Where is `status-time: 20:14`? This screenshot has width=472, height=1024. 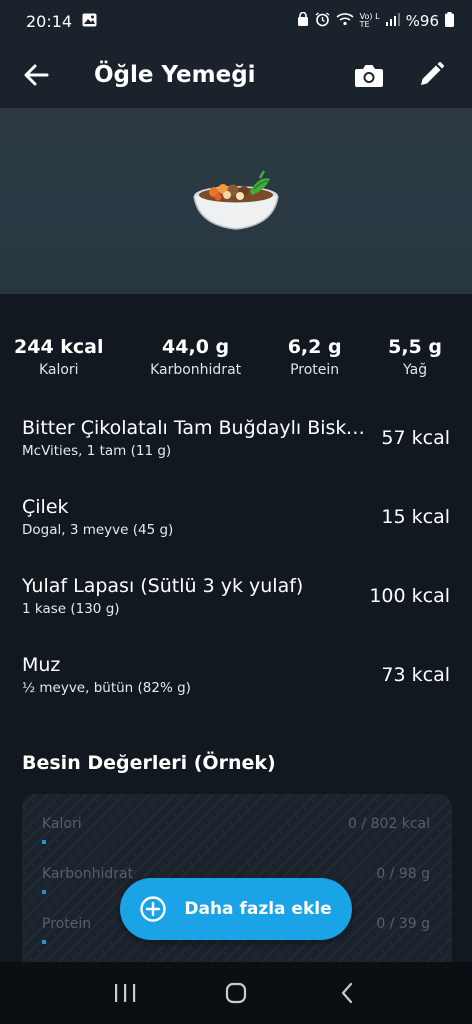 status-time: 20:14 is located at coordinates (49, 21).